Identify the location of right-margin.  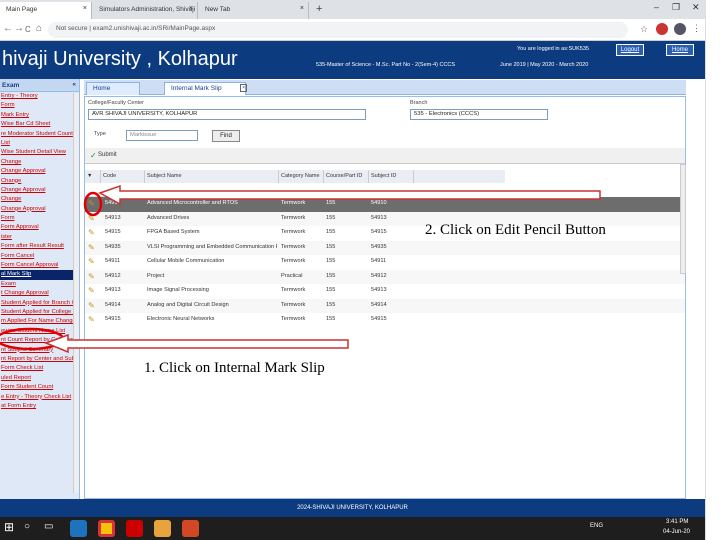
(712, 270).